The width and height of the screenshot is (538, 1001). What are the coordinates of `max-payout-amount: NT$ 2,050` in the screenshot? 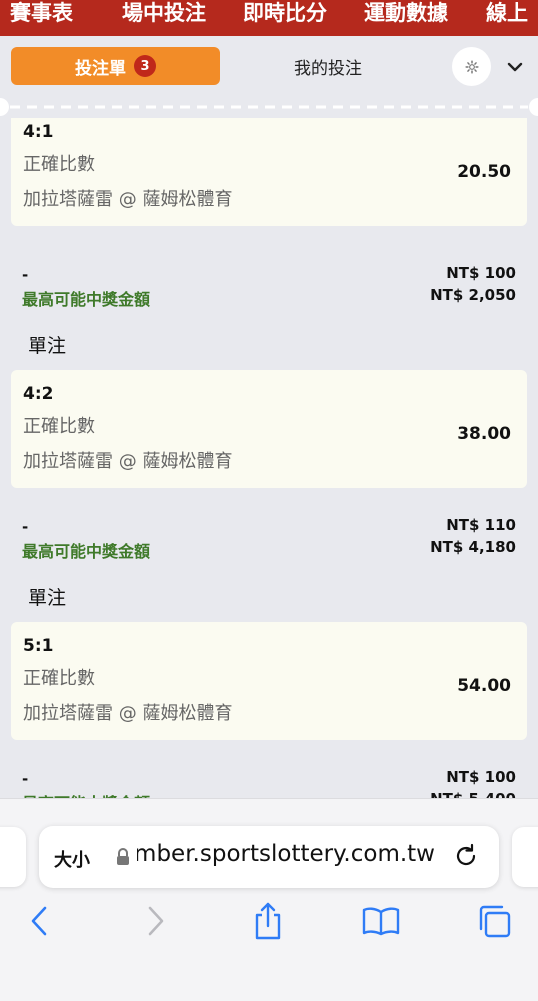 It's located at (473, 295).